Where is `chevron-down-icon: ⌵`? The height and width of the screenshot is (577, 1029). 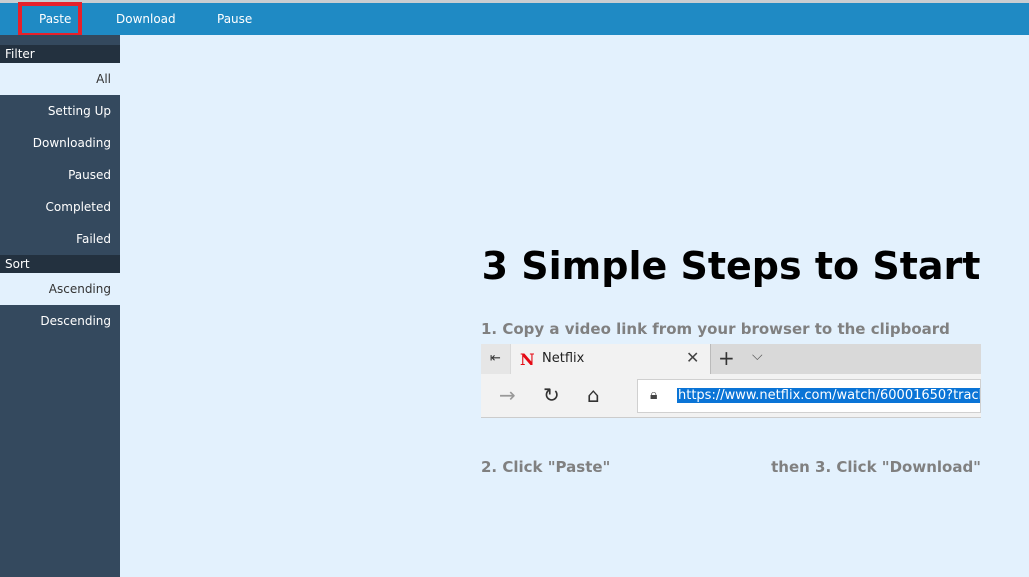 chevron-down-icon: ⌵ is located at coordinates (757, 356).